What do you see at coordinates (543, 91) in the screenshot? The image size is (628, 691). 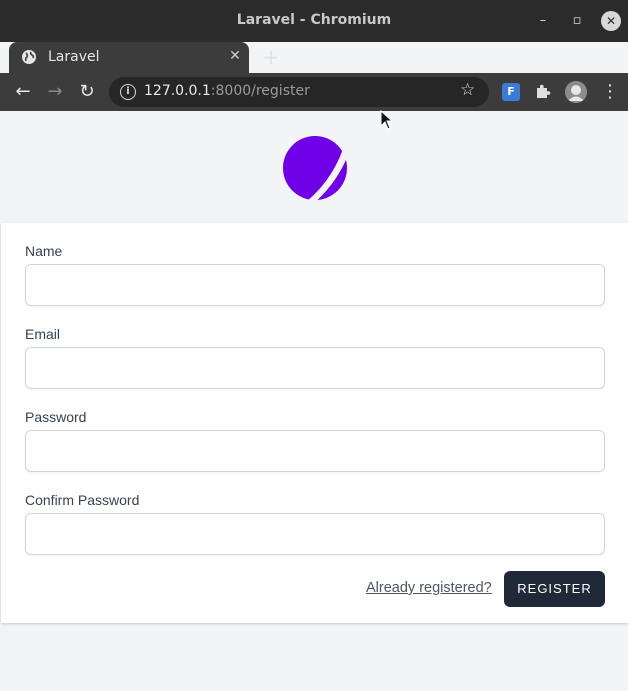 I see `extensions-puzzle-icon` at bounding box center [543, 91].